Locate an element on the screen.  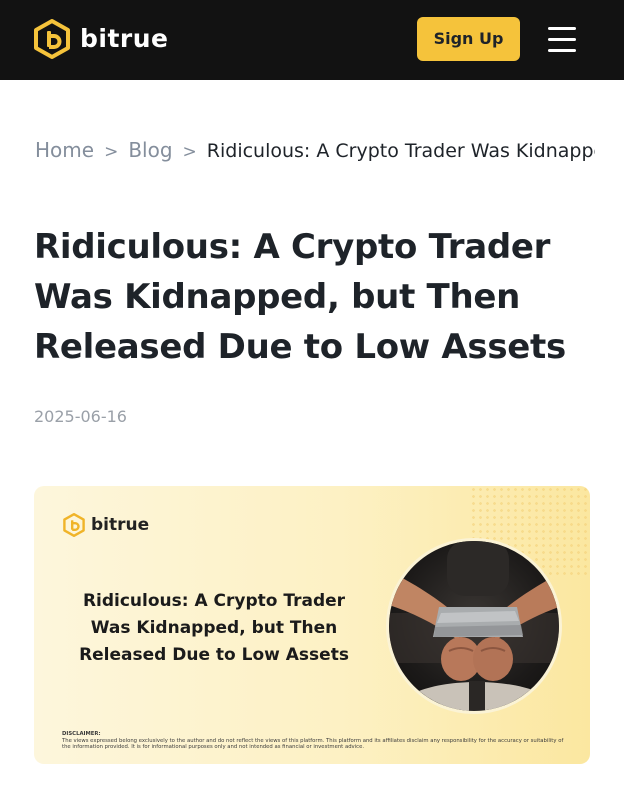
brand-name: bitrue is located at coordinates (124, 38).